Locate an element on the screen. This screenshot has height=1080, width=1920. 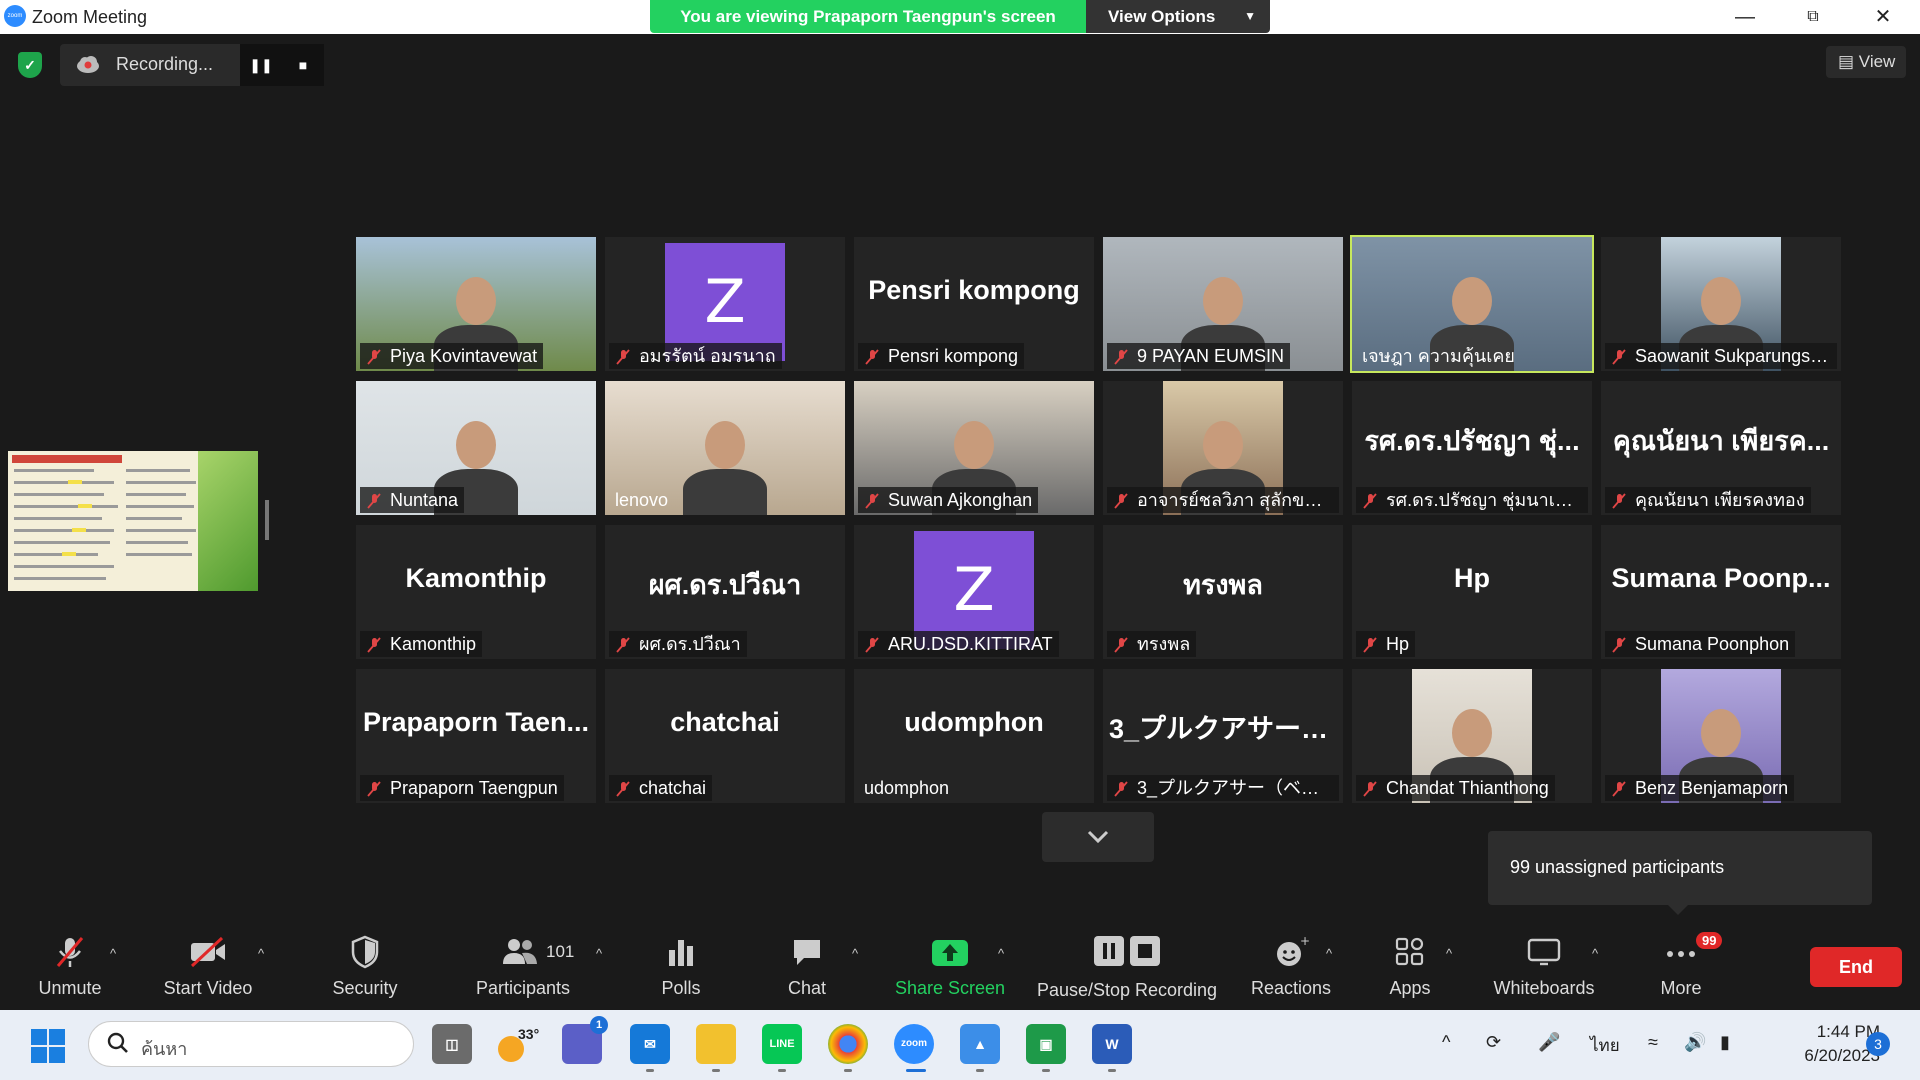
language-indicator: ไทย is located at coordinates (1605, 1045).